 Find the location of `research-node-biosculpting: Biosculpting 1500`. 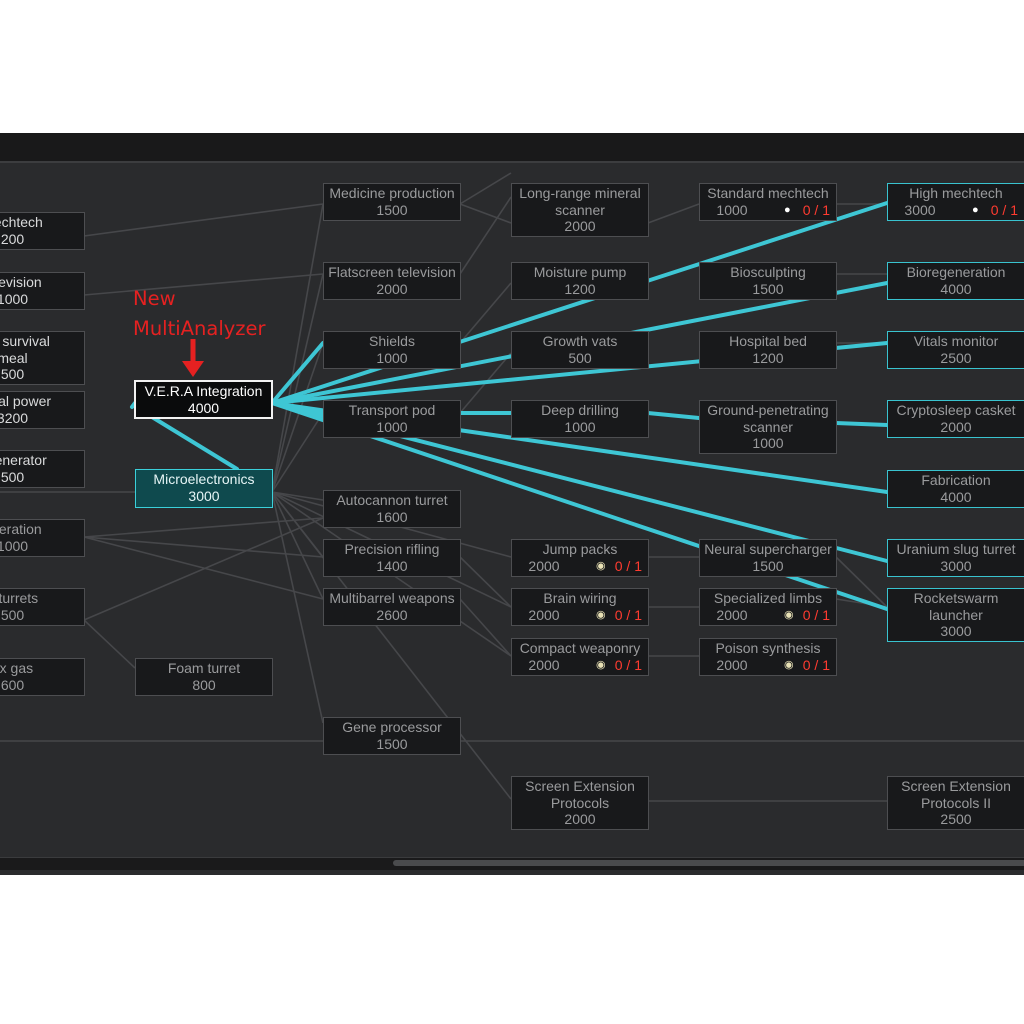

research-node-biosculpting: Biosculpting 1500 is located at coordinates (768, 281).